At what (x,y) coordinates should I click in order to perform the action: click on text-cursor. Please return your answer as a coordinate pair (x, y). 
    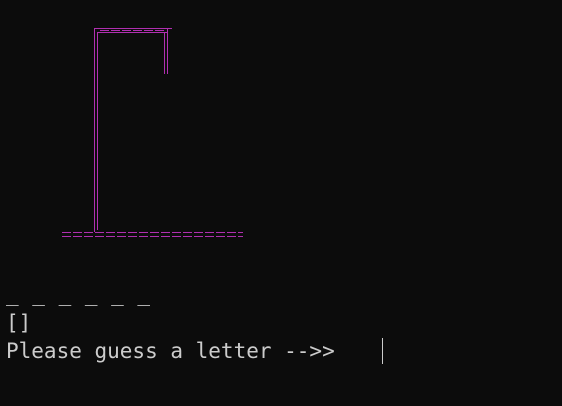
    Looking at the image, I should click on (382, 351).